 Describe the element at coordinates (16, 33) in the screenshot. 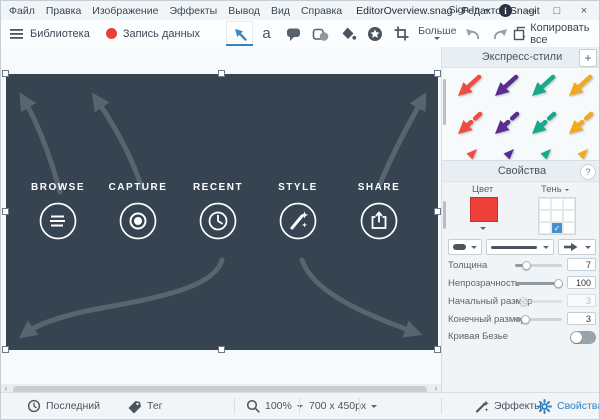

I see `hamburger-icon` at that location.